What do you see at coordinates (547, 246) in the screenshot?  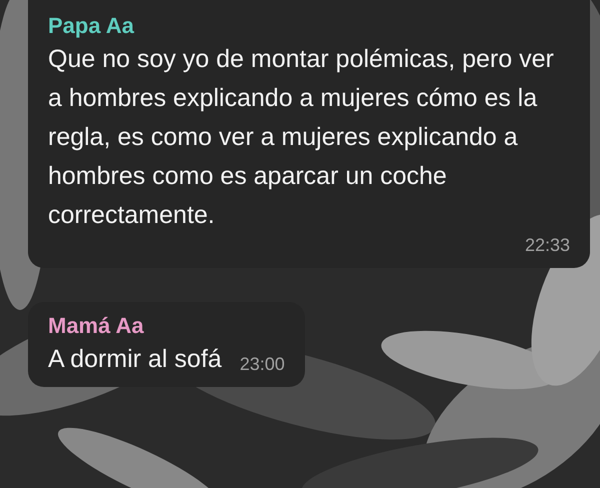 I see `message-time: 22:33` at bounding box center [547, 246].